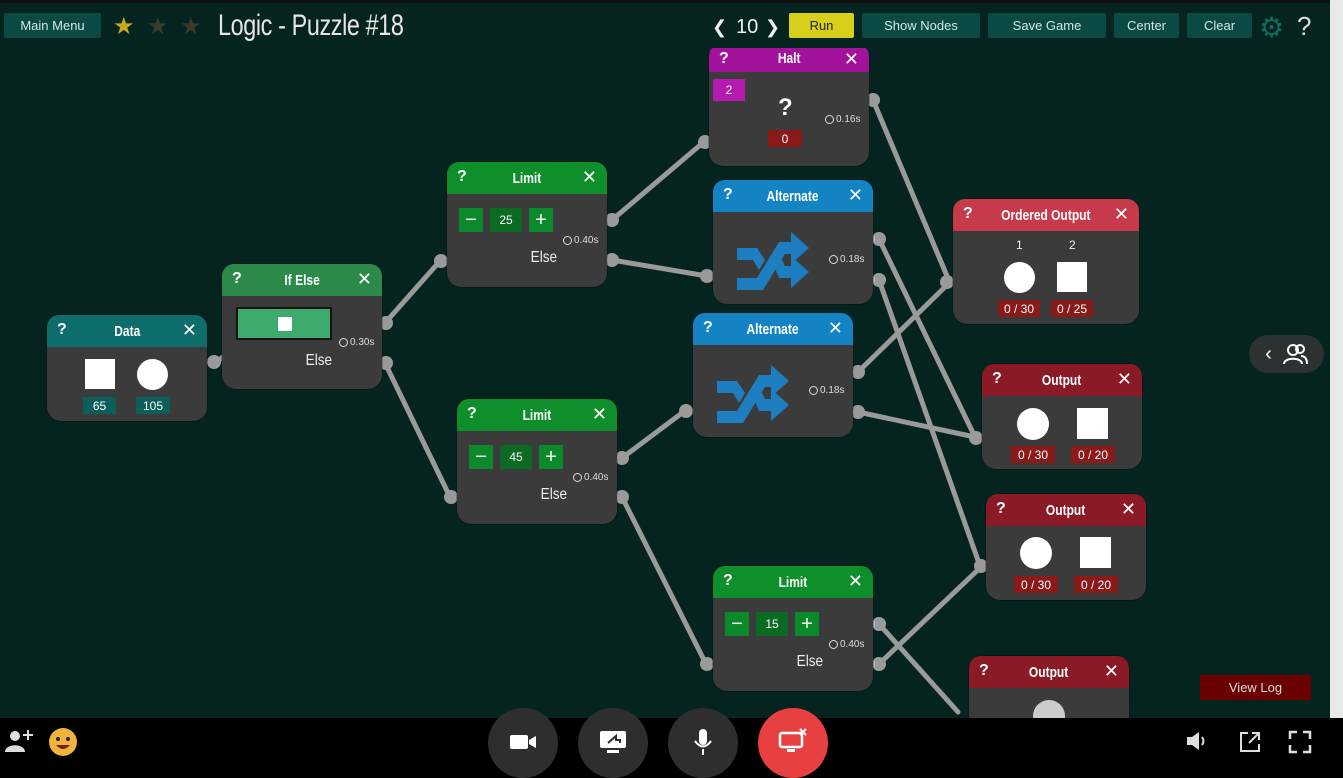 The image size is (1343, 778). Describe the element at coordinates (537, 461) in the screenshot. I see `limit-node: ? Limit ✕ − 45 + 0.40s Else` at that location.